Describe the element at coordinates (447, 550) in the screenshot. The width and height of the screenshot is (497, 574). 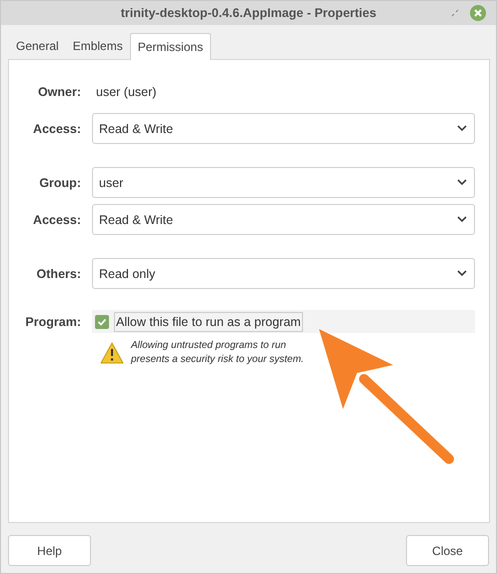
I see `close-button: Close` at that location.